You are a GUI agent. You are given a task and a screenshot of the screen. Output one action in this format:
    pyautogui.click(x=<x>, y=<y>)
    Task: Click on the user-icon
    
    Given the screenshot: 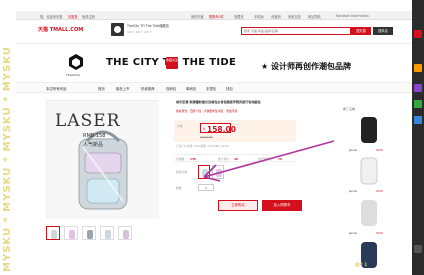 What is the action you would take?
    pyautogui.click(x=418, y=34)
    